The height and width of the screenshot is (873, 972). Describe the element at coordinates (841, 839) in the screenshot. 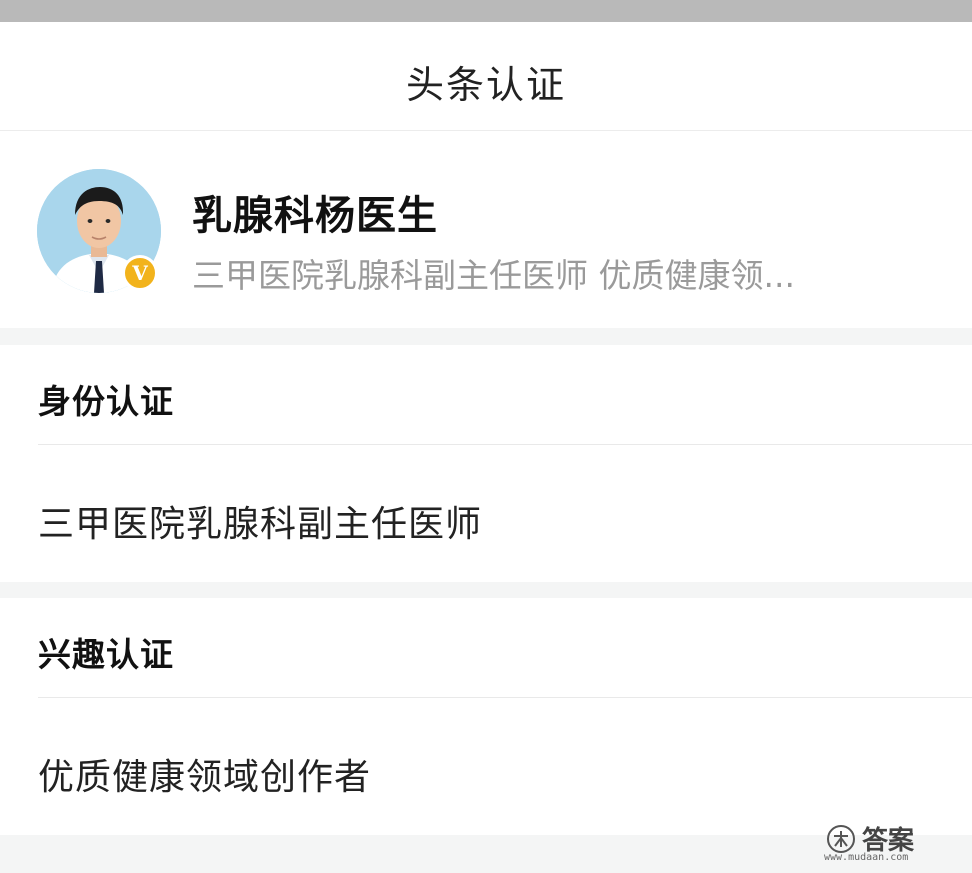

I see `watermark-logo-icon` at that location.